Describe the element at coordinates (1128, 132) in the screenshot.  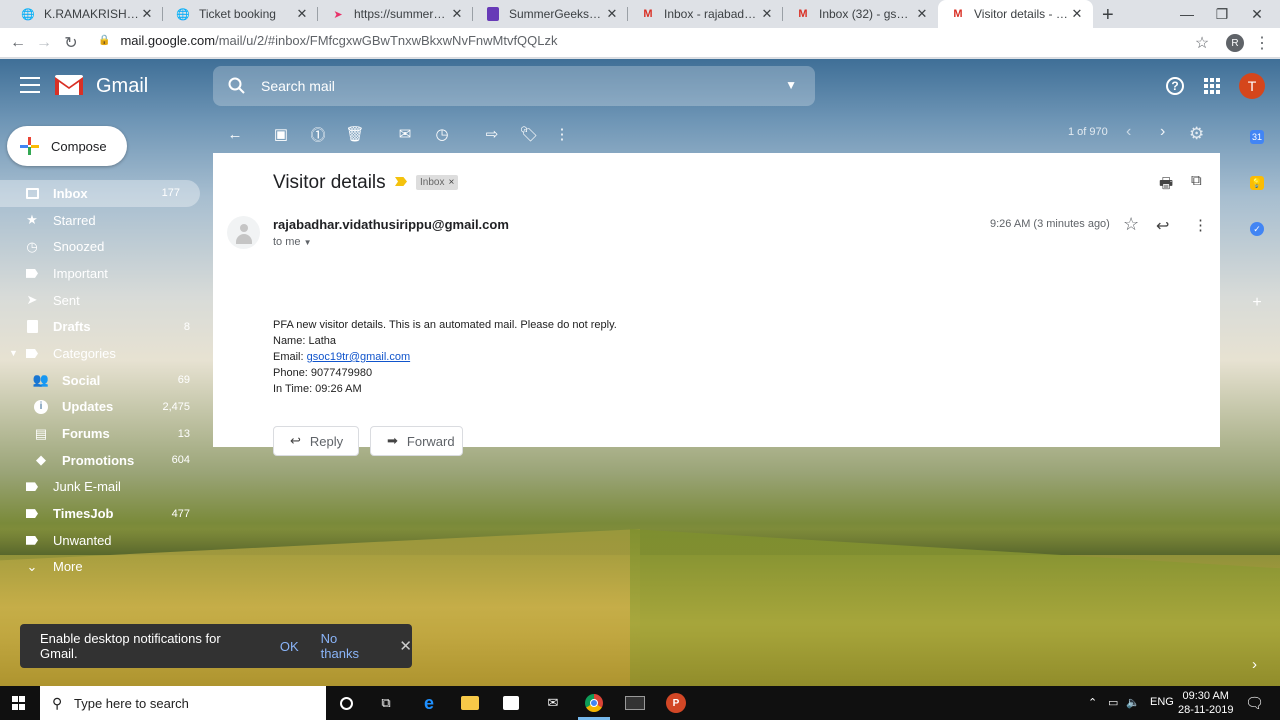
I see `newer-chevron-icon: ‹` at that location.